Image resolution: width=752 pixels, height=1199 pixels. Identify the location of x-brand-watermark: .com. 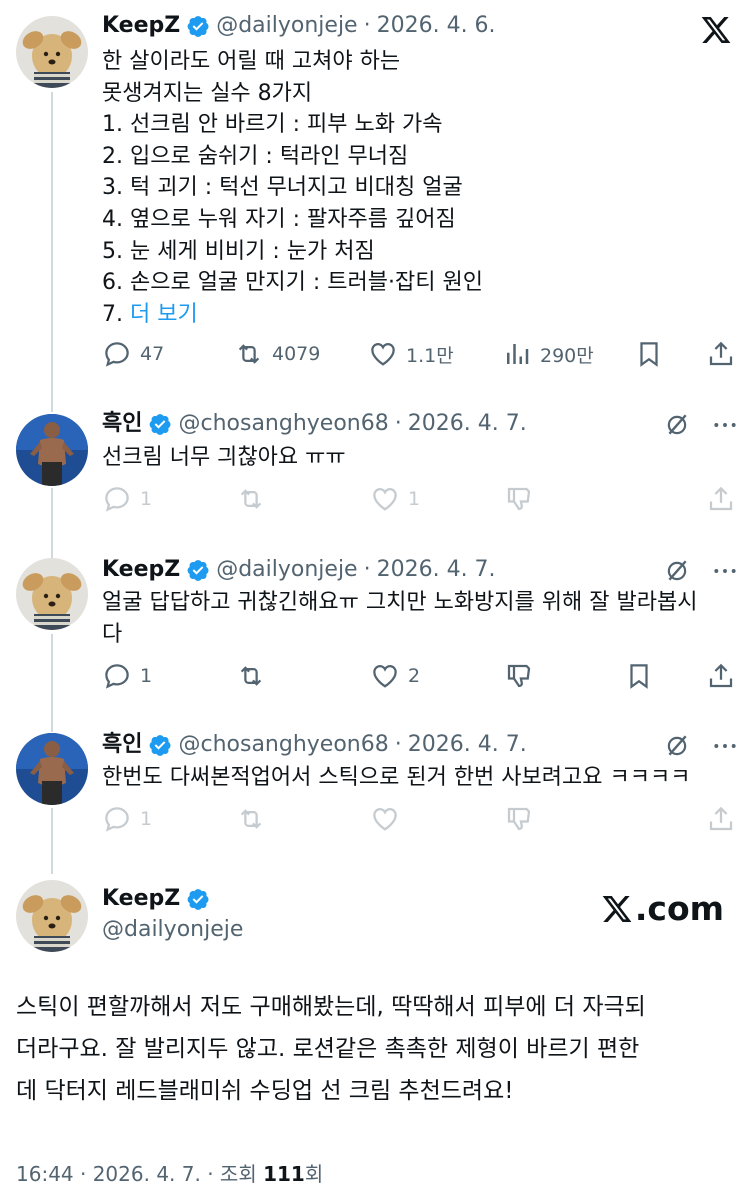
(662, 908).